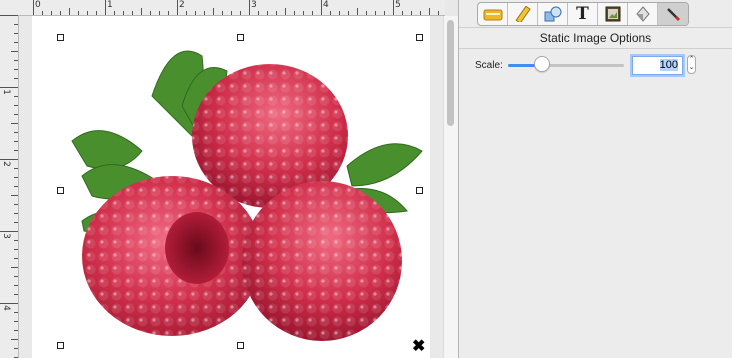 This screenshot has width=732, height=358. I want to click on image-icon, so click(613, 14).